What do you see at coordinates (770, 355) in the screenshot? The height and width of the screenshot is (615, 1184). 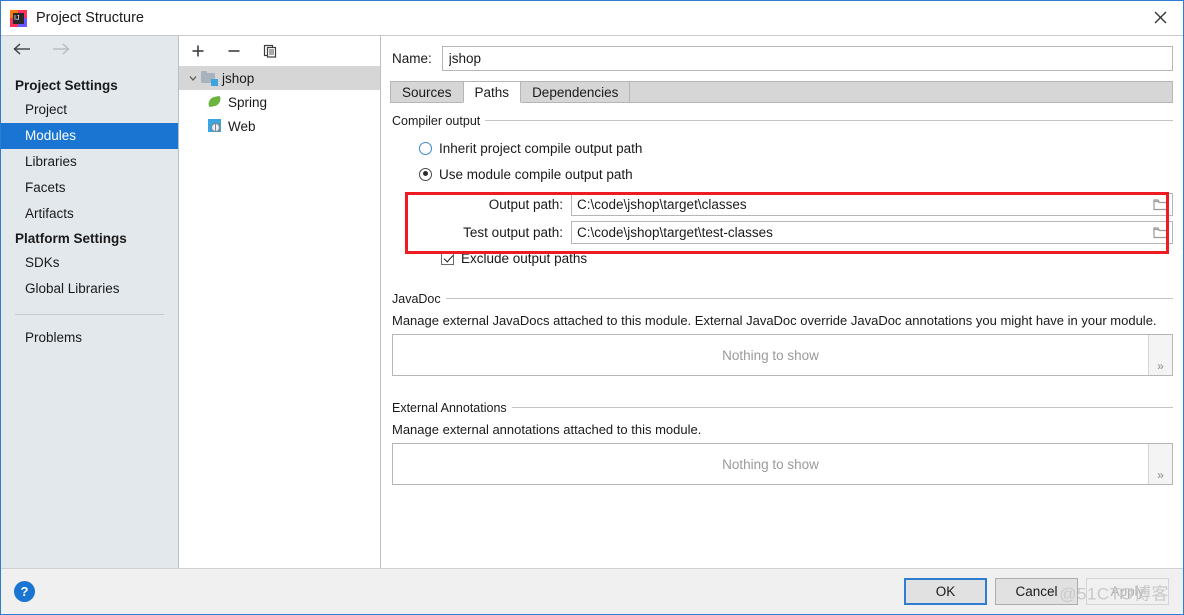 I see `javadoc-empty-text: Nothing to show` at bounding box center [770, 355].